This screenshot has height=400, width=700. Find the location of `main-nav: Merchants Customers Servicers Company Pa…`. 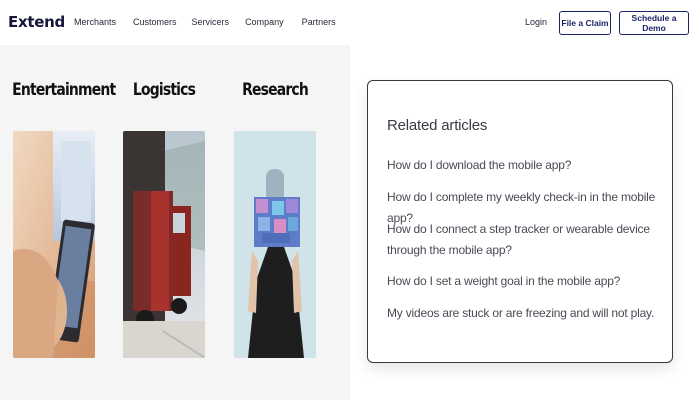

main-nav: Merchants Customers Servicers Company Pa… is located at coordinates (205, 22).